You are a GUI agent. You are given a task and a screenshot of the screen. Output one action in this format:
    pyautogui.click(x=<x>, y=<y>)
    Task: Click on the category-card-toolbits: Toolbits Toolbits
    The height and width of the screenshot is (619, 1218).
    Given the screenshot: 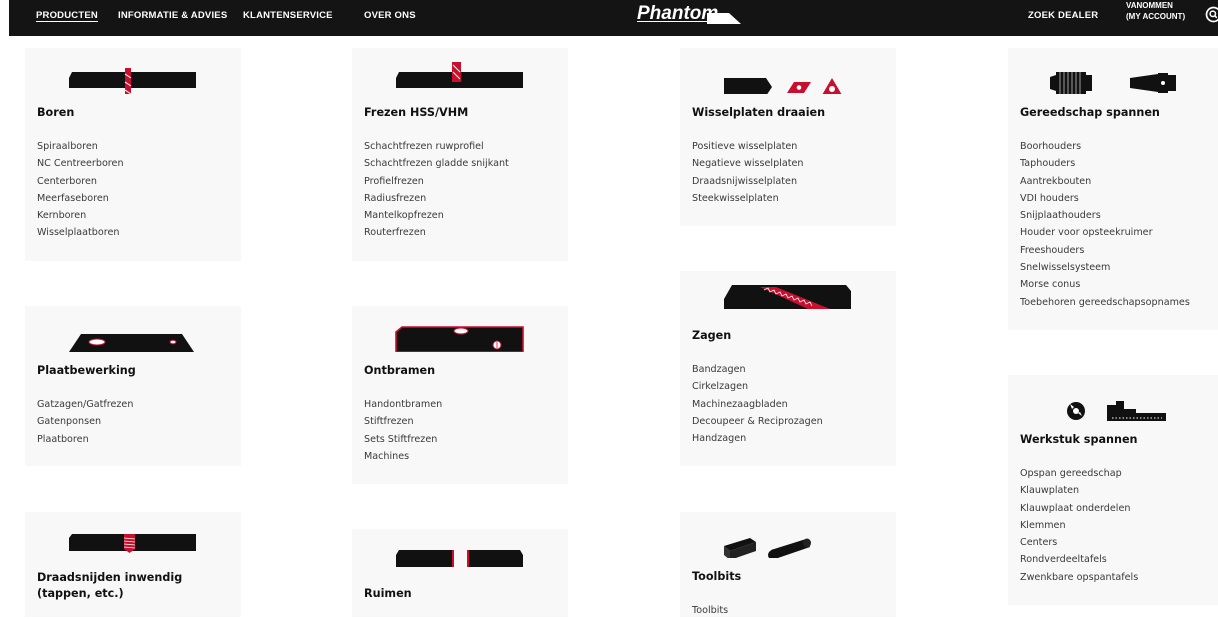 What is the action you would take?
    pyautogui.click(x=788, y=564)
    